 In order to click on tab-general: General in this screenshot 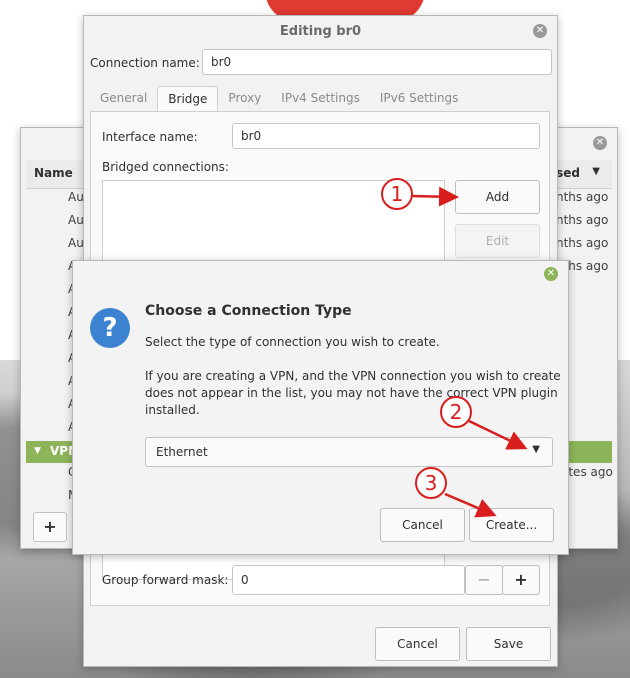, I will do `click(123, 99)`.